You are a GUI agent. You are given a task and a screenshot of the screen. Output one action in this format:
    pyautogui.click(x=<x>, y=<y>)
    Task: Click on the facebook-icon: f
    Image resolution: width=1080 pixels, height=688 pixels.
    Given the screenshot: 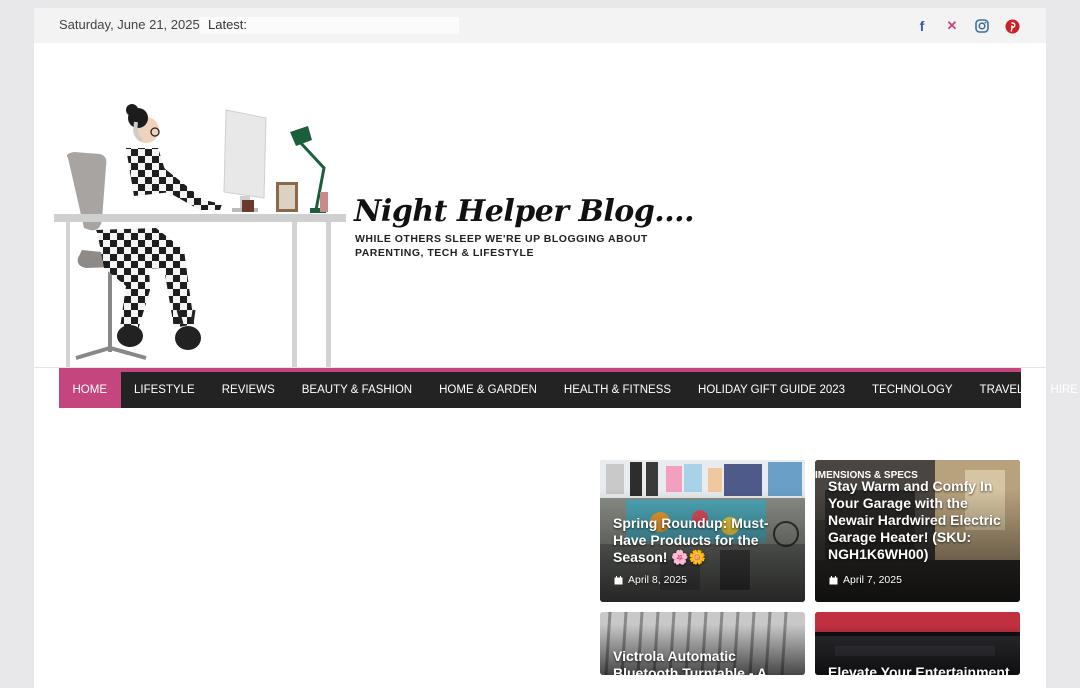 What is the action you would take?
    pyautogui.click(x=922, y=26)
    